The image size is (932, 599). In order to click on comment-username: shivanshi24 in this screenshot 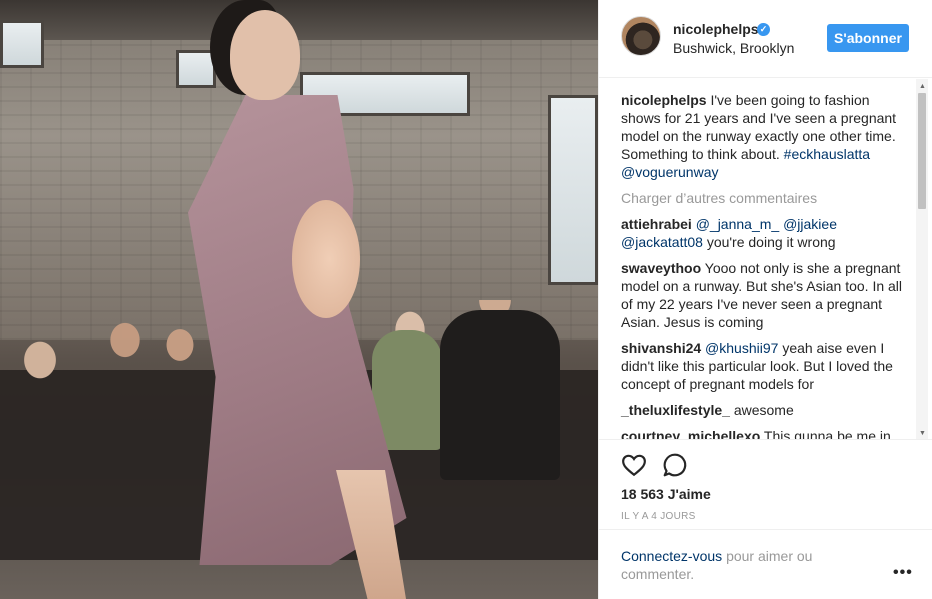, I will do `click(661, 348)`.